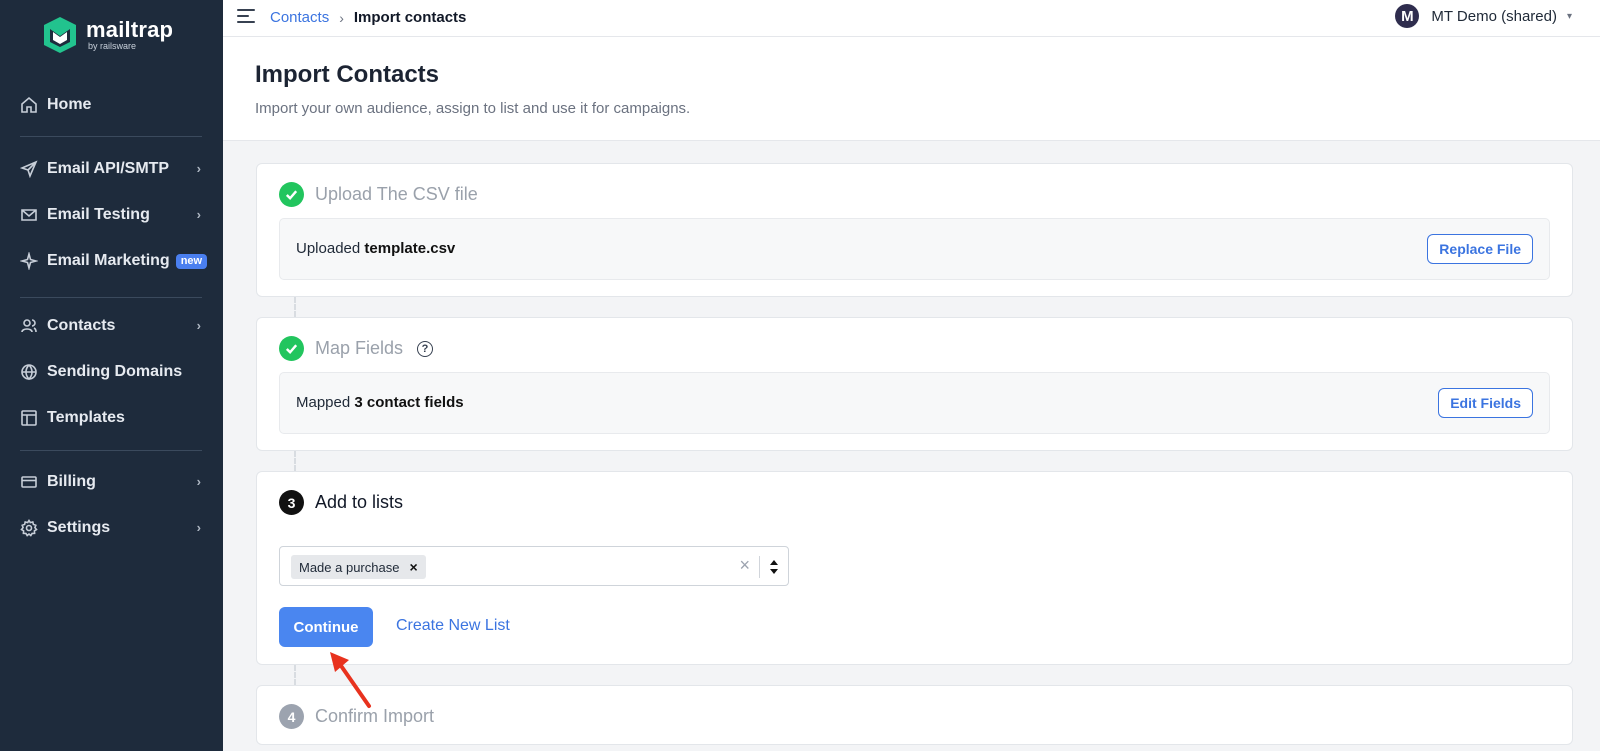 The image size is (1600, 751). Describe the element at coordinates (359, 348) in the screenshot. I see `step-map-title: Map Fields` at that location.